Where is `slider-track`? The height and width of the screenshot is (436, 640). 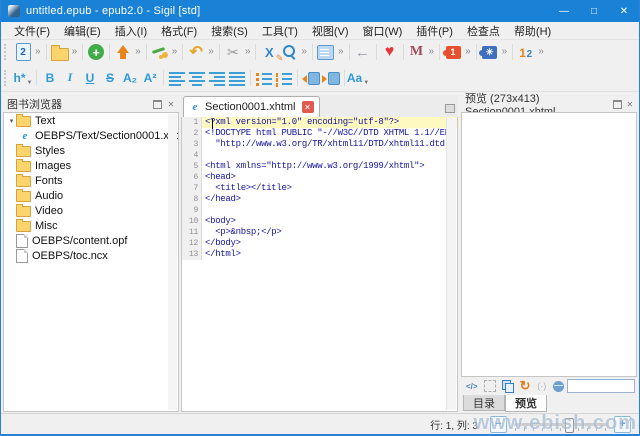
slider-track is located at coordinates (560, 424).